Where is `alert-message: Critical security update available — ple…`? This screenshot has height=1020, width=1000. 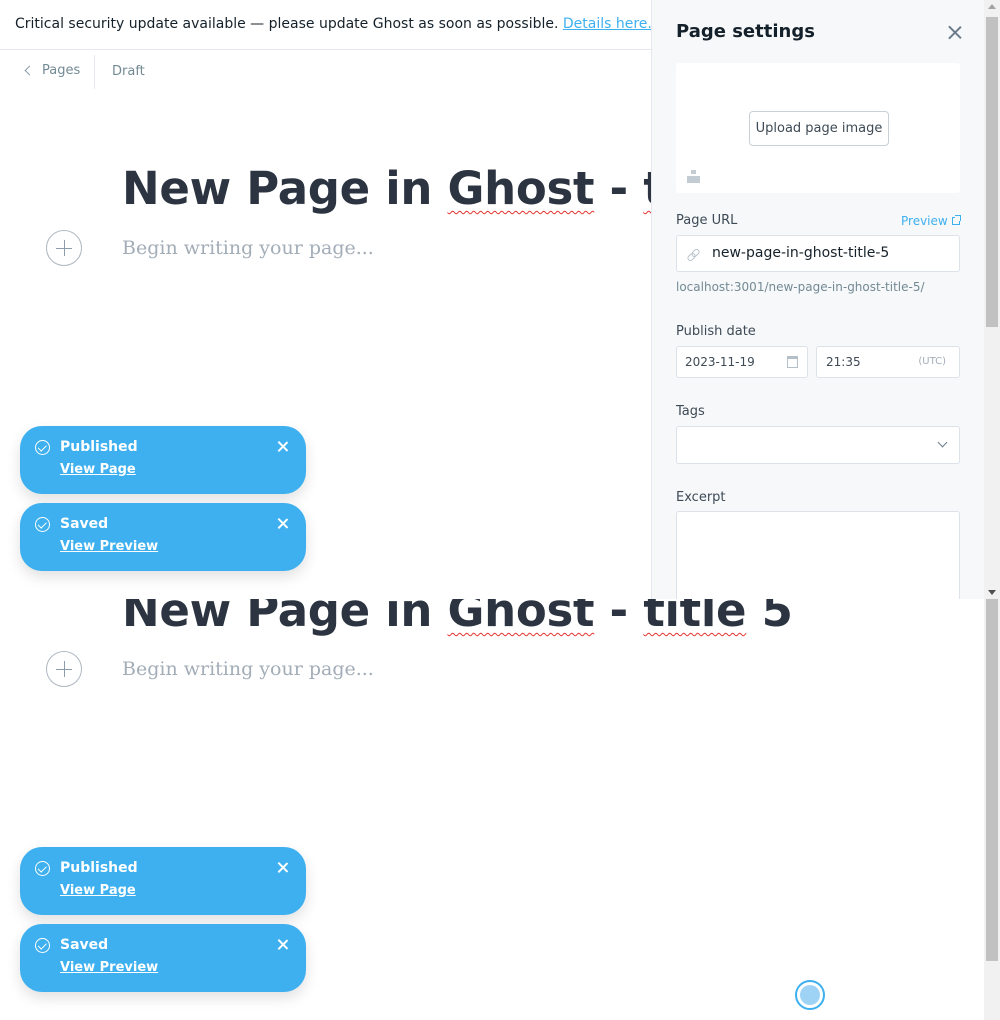
alert-message: Critical security update available — ple… is located at coordinates (287, 24).